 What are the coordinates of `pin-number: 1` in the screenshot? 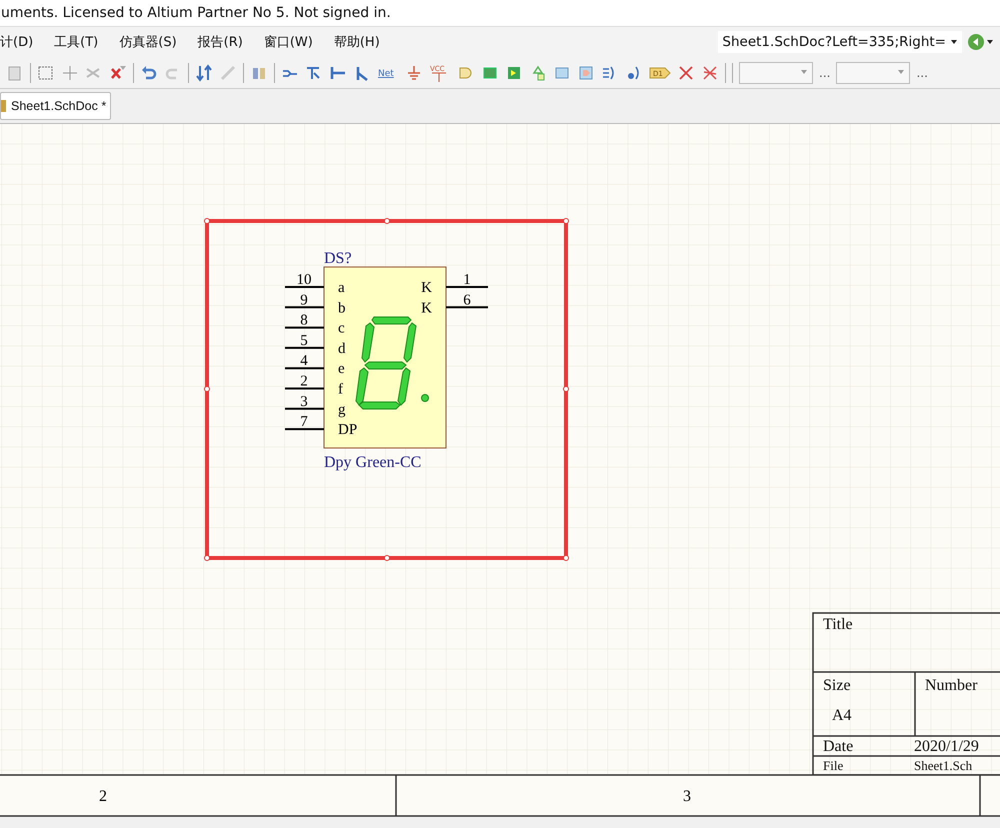 It's located at (467, 280).